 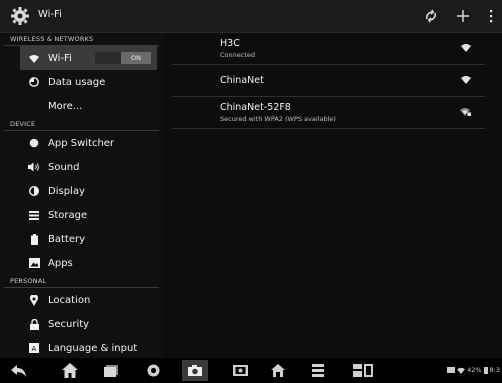 What do you see at coordinates (451, 370) in the screenshot?
I see `notification-icon` at bounding box center [451, 370].